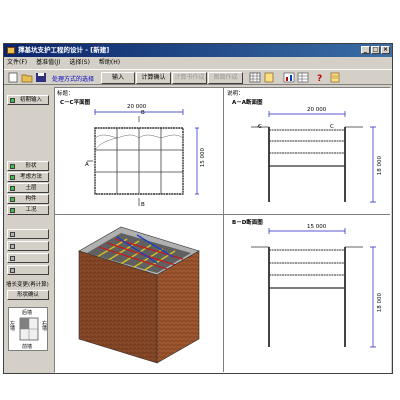 The image size is (400, 400). I want to click on description-label: 说明：, so click(235, 94).